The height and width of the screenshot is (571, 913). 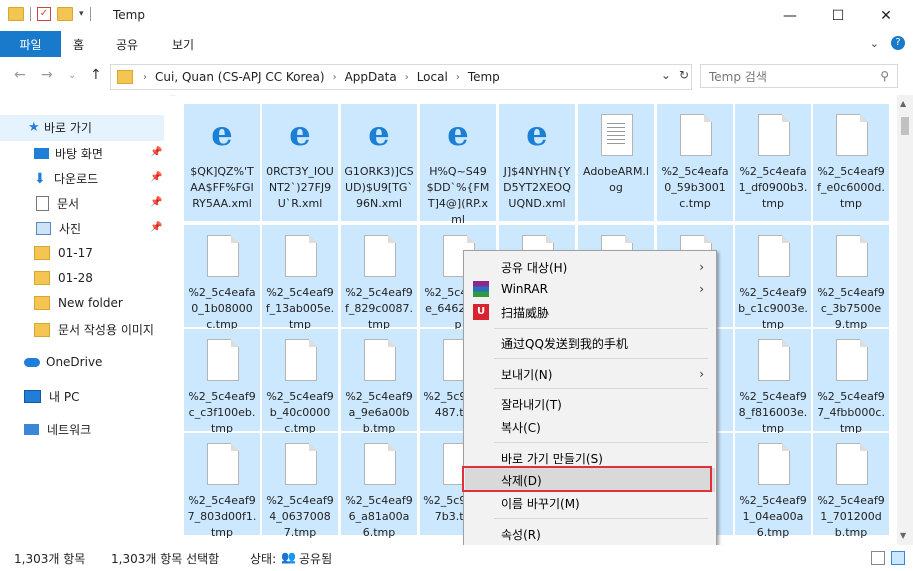 What do you see at coordinates (222, 486) in the screenshot?
I see `file-item: %2_5c4eaf97_803d00f1.tmp` at bounding box center [222, 486].